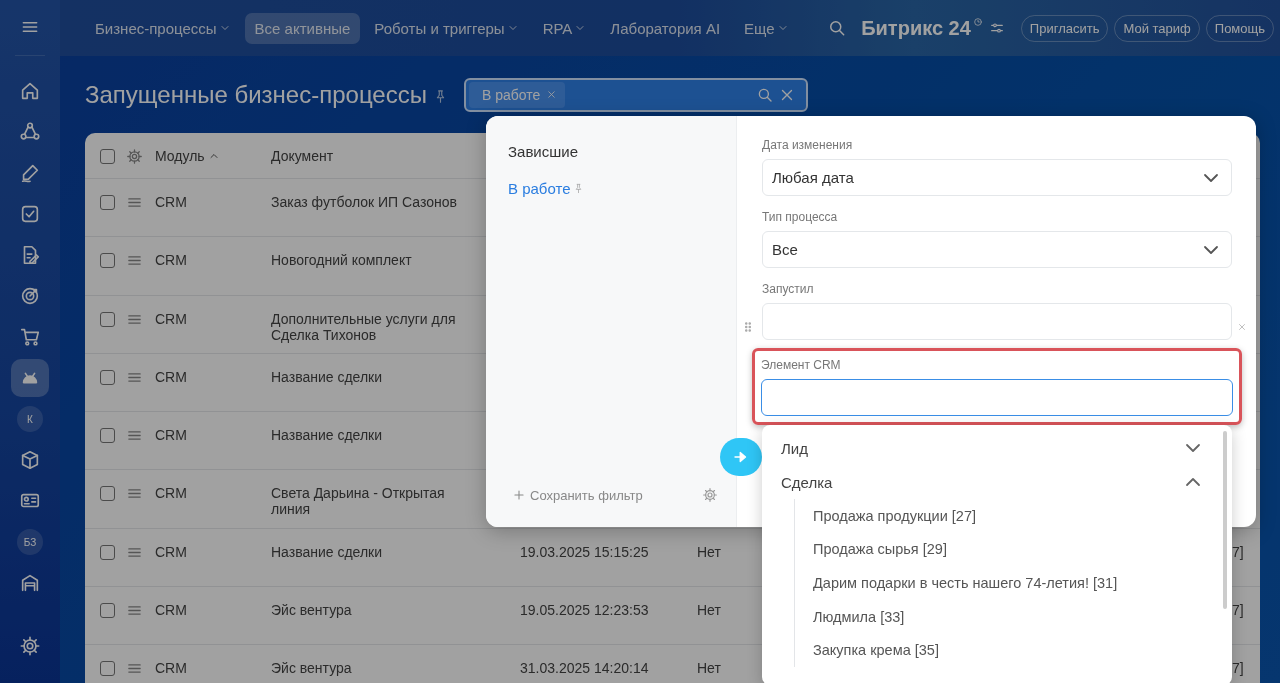 This screenshot has height=683, width=1280. Describe the element at coordinates (256, 94) in the screenshot. I see `page-title: Запущенные бизнес-процессы` at that location.